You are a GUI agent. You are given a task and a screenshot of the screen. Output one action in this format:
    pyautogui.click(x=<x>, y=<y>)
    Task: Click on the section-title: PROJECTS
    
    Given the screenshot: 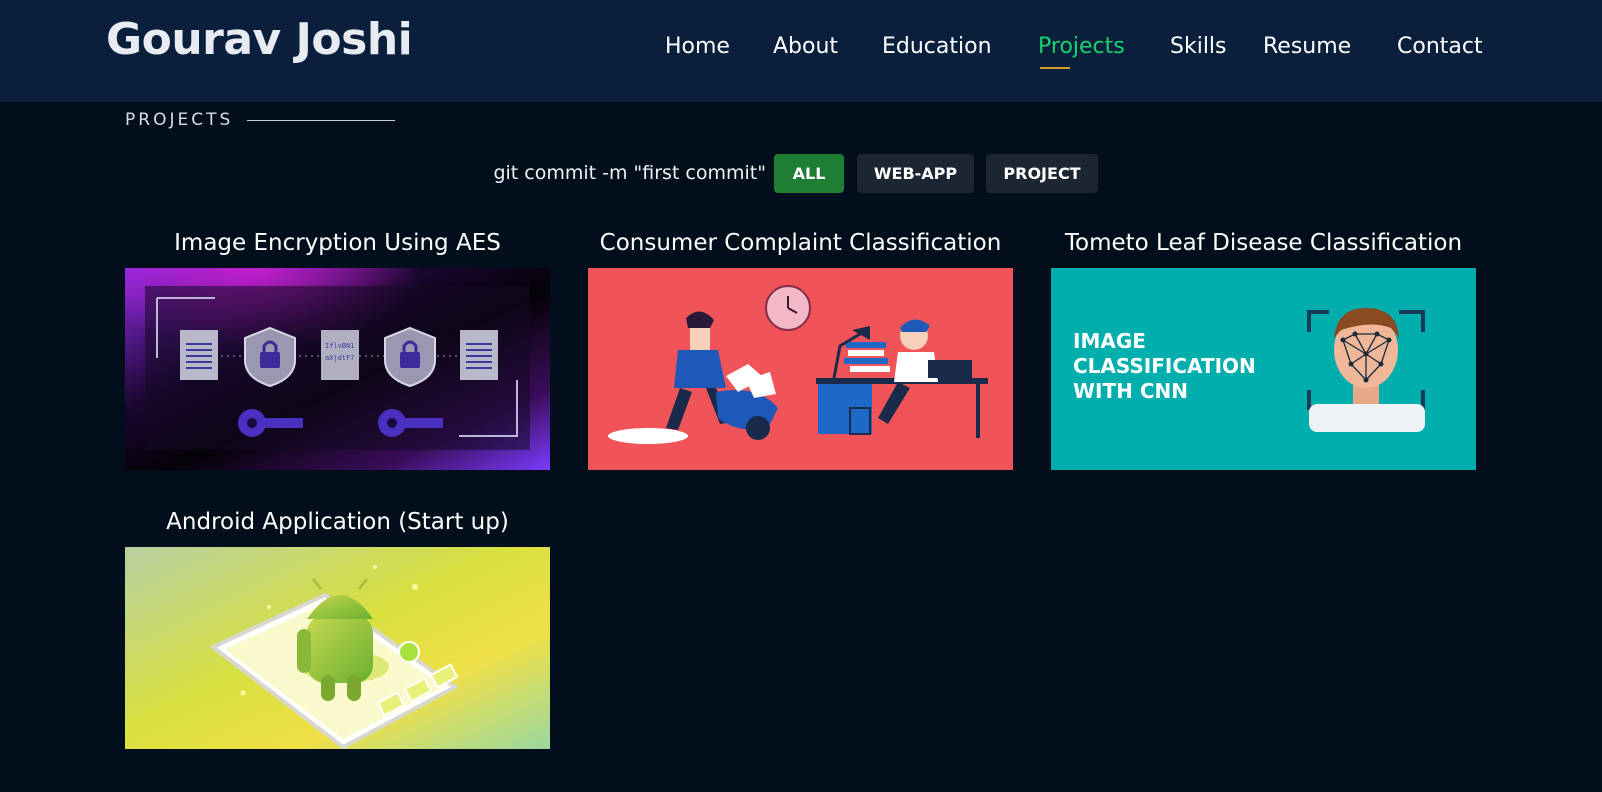 What is the action you would take?
    pyautogui.click(x=179, y=120)
    